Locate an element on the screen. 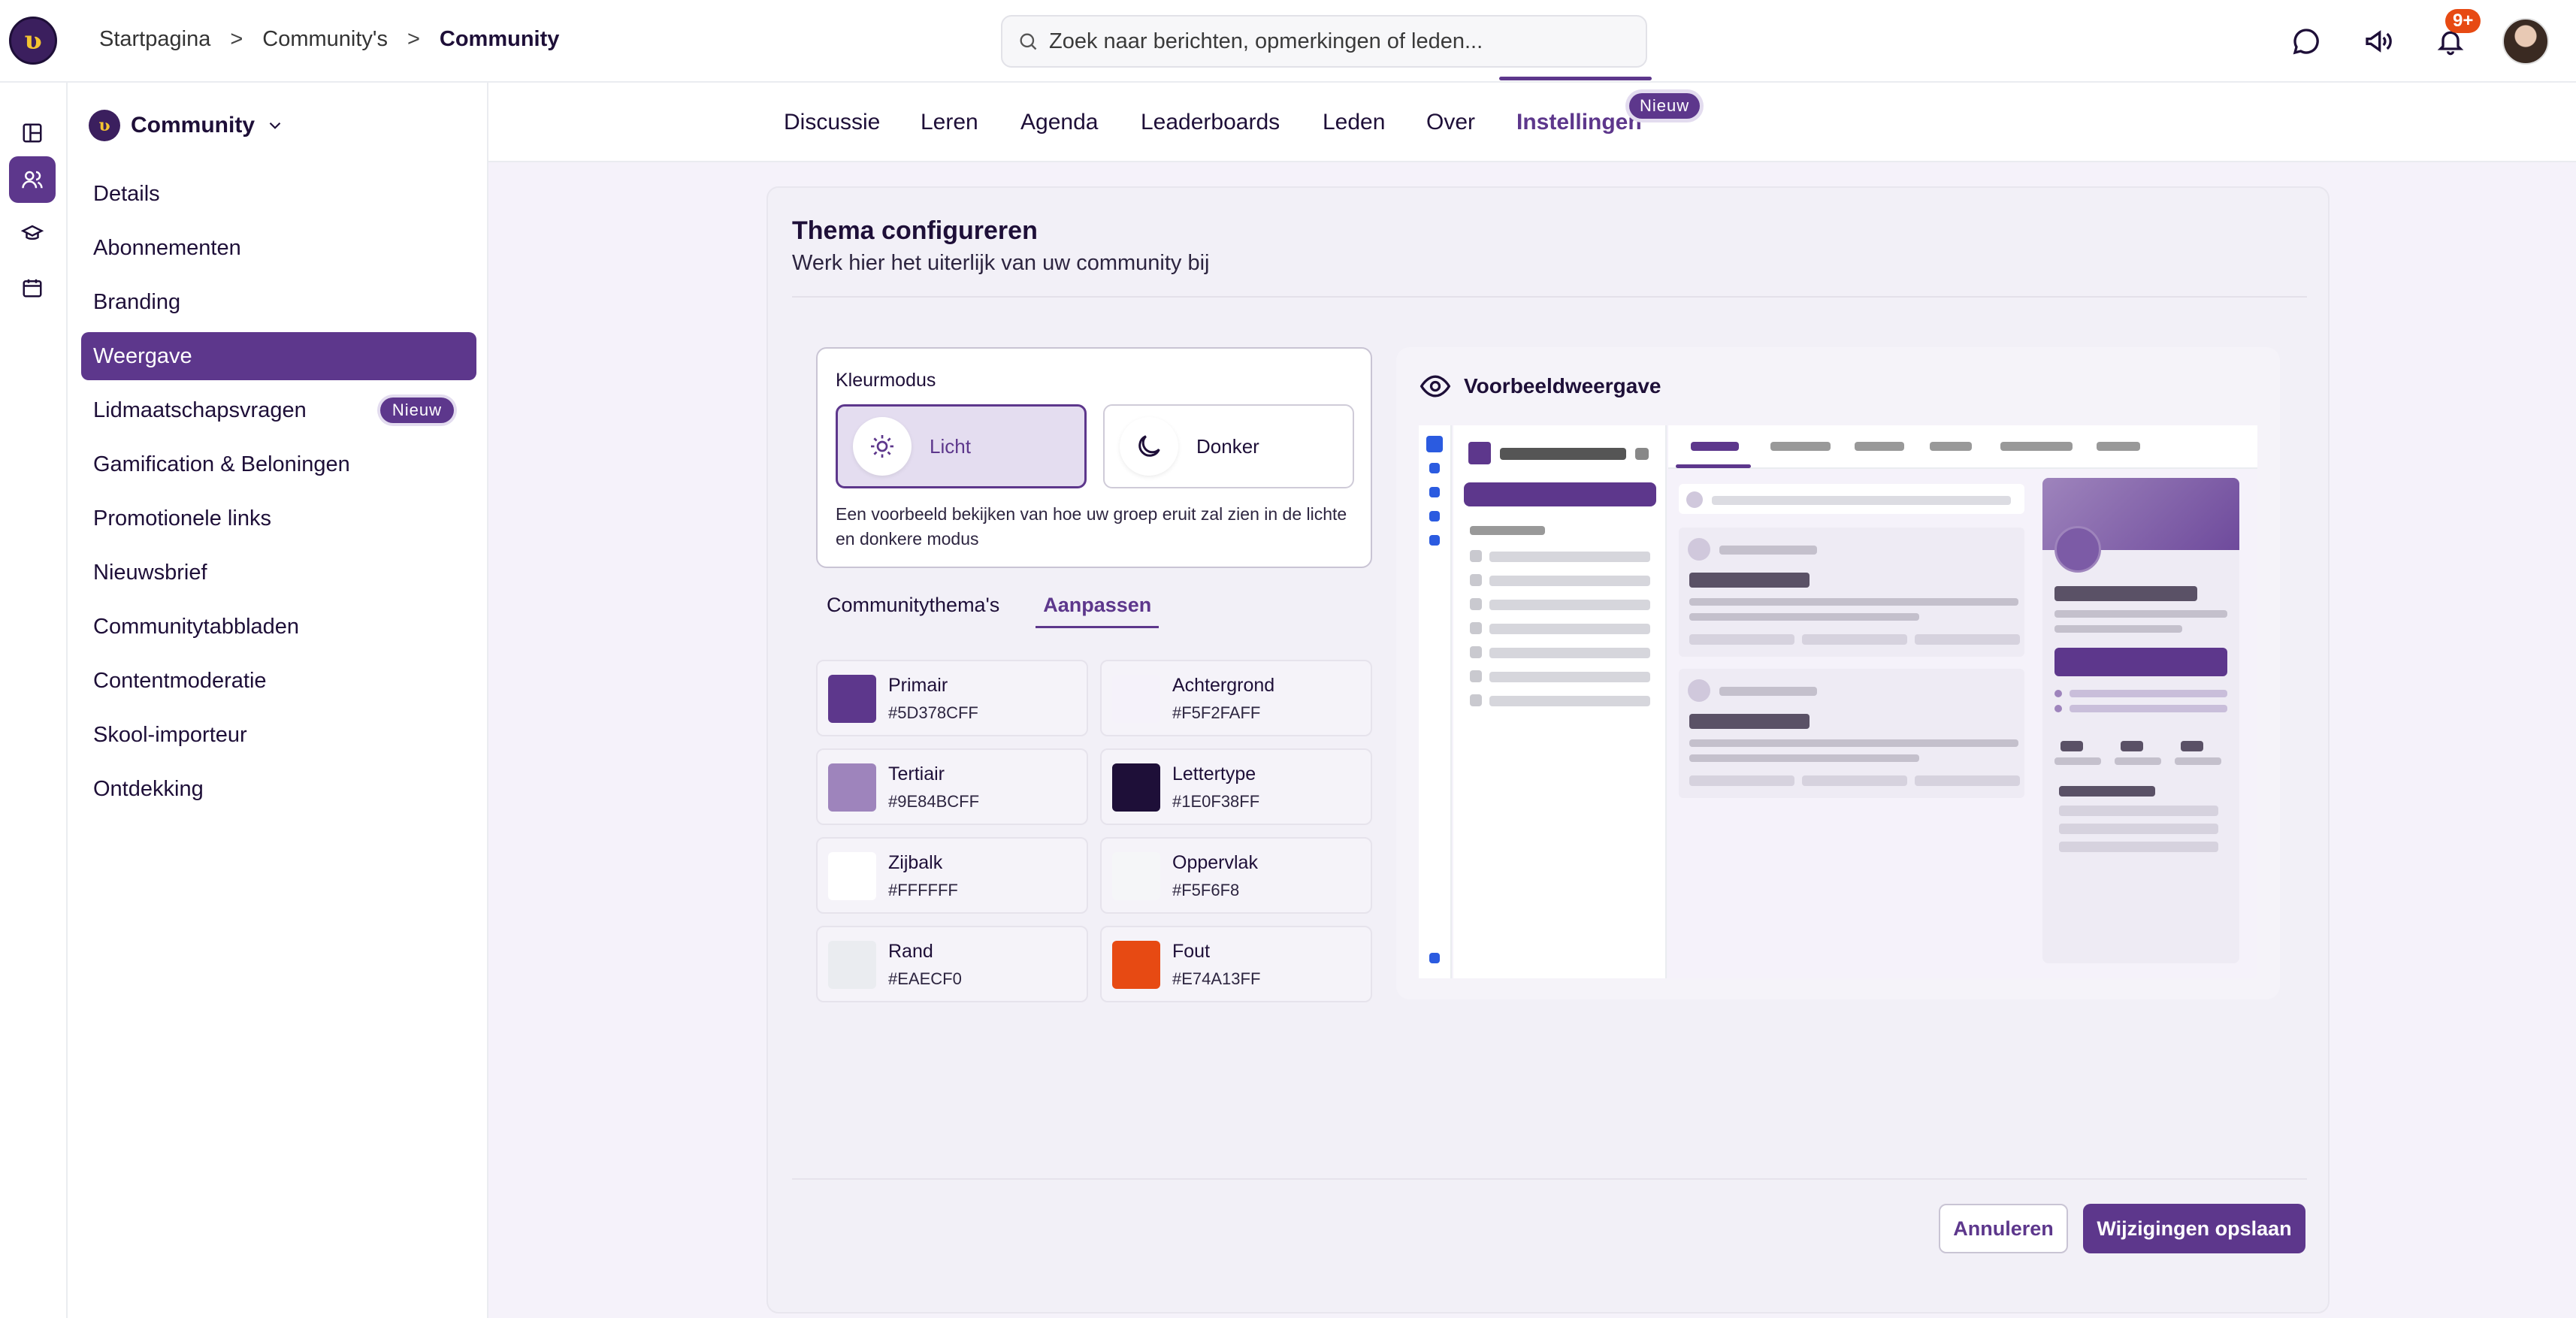 The image size is (2576, 1318). sidebar-item-abonnementen: Abonnementen is located at coordinates (279, 248).